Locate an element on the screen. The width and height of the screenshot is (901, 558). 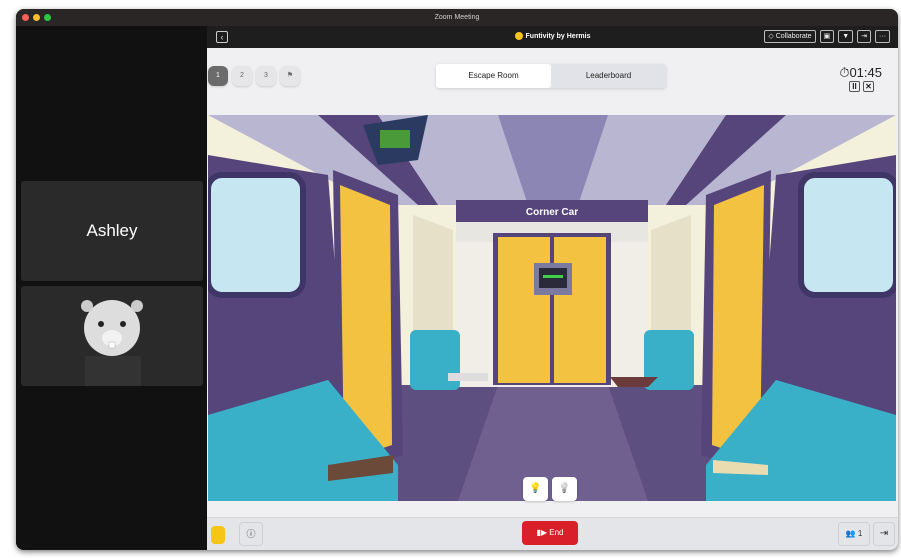
participants-button: 👥 1 is located at coordinates (854, 534).